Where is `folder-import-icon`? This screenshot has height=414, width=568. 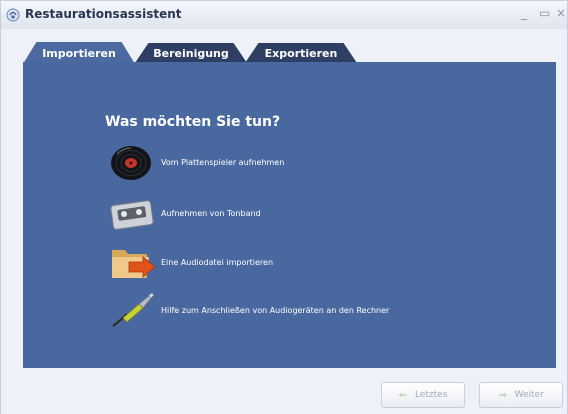
folder-import-icon is located at coordinates (133, 262).